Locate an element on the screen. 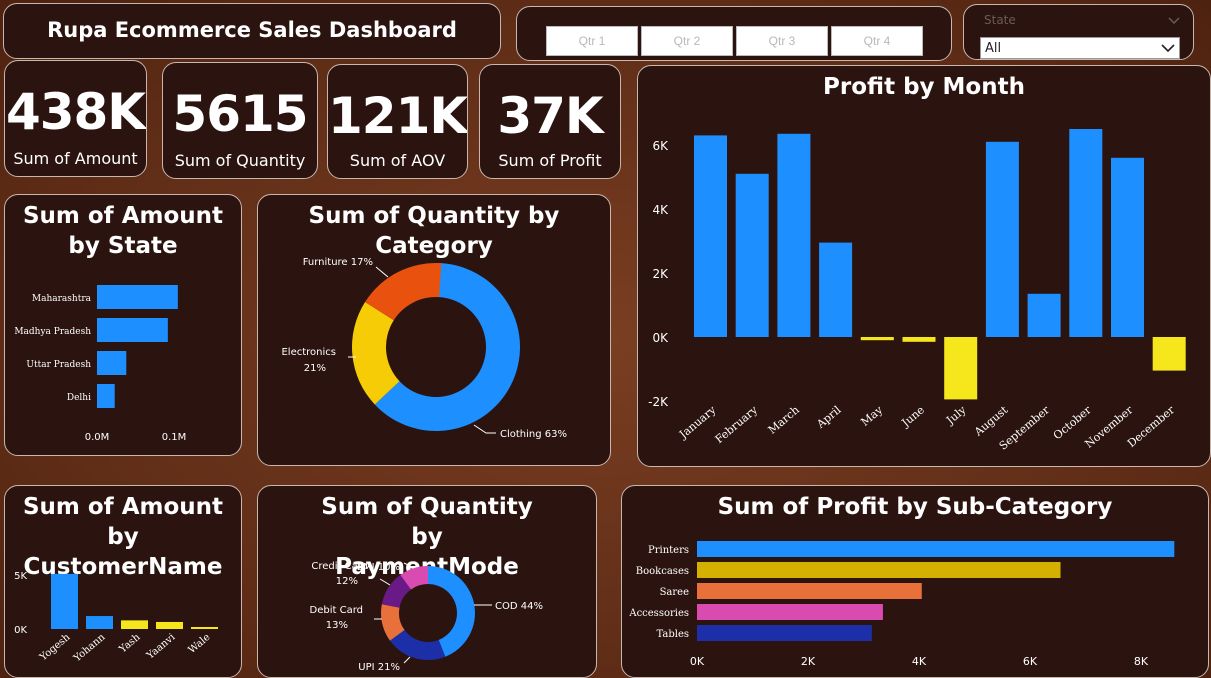  data-label: EMI 10% is located at coordinates (378, 567).